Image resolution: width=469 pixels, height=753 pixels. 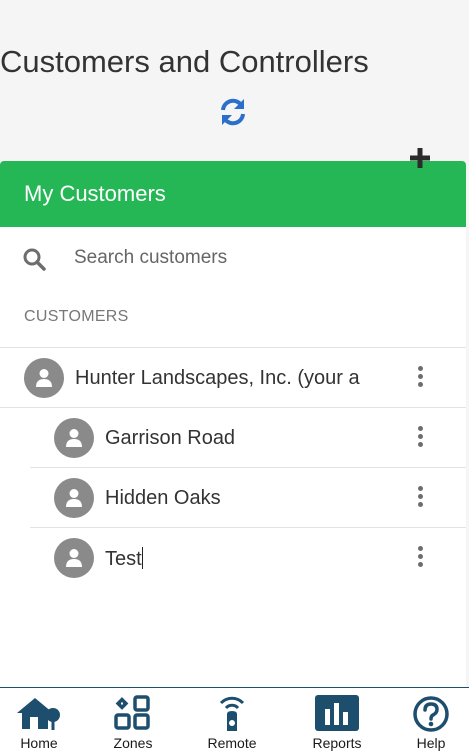 What do you see at coordinates (232, 713) in the screenshot?
I see `remote-icon` at bounding box center [232, 713].